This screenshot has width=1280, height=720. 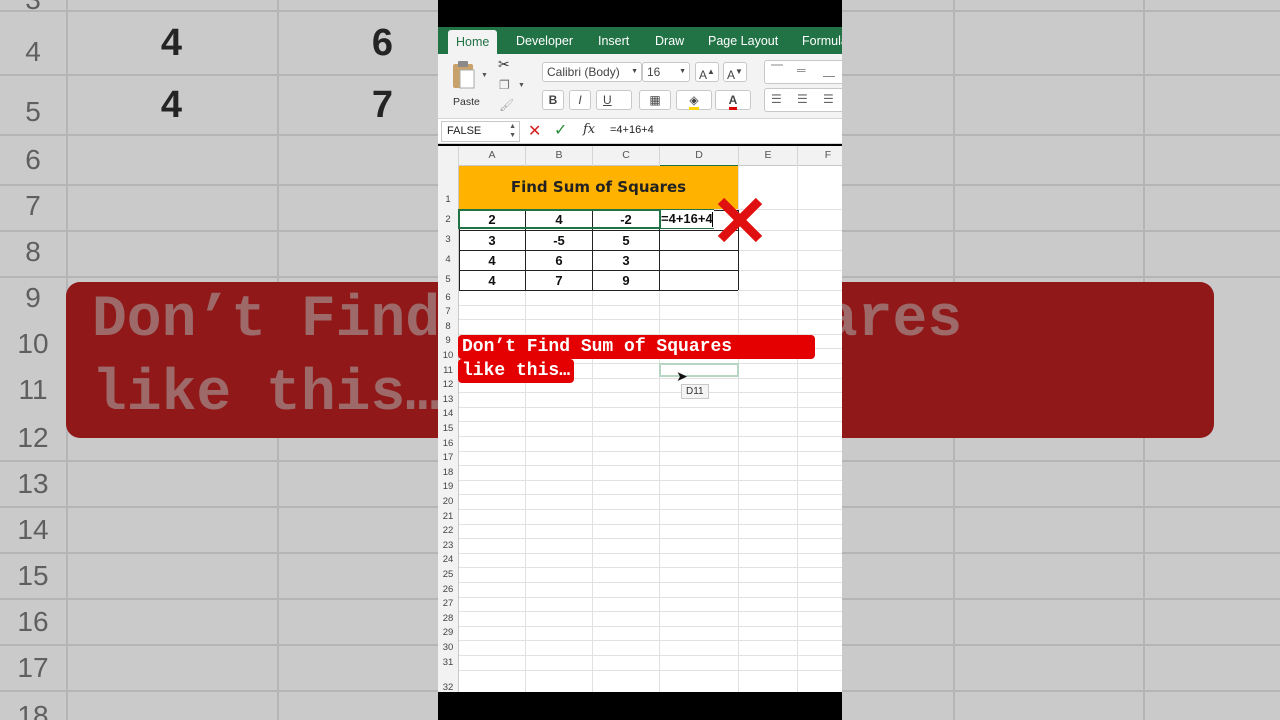 I want to click on title-cell: Find Sum of Squares, so click(x=598, y=187).